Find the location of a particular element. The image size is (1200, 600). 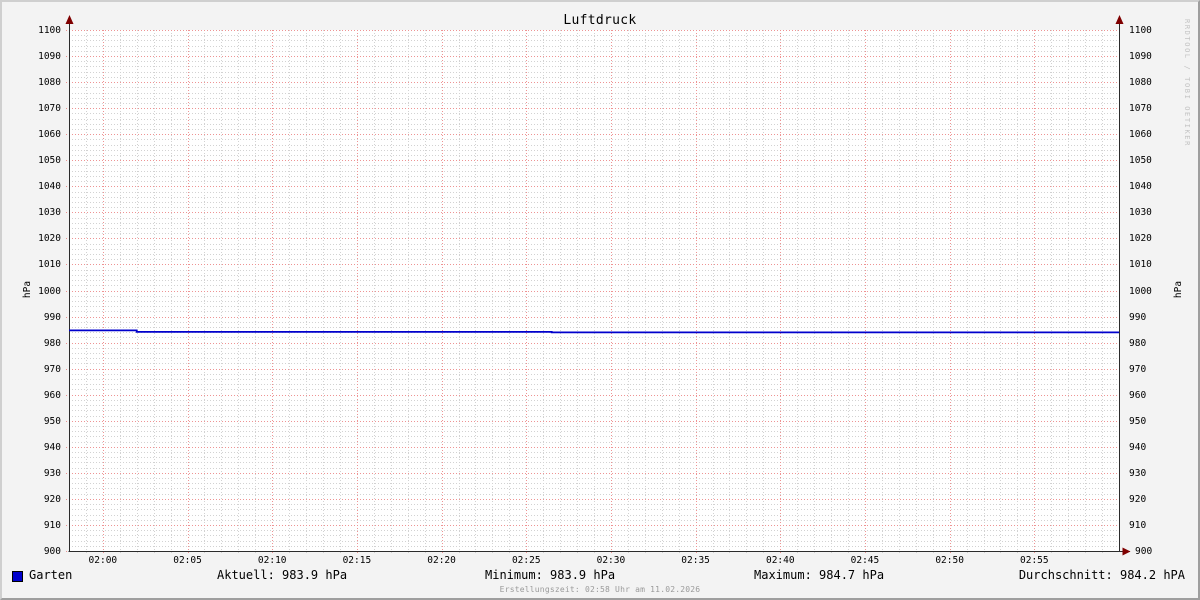

x-tick-label: 02:50 is located at coordinates (949, 560).